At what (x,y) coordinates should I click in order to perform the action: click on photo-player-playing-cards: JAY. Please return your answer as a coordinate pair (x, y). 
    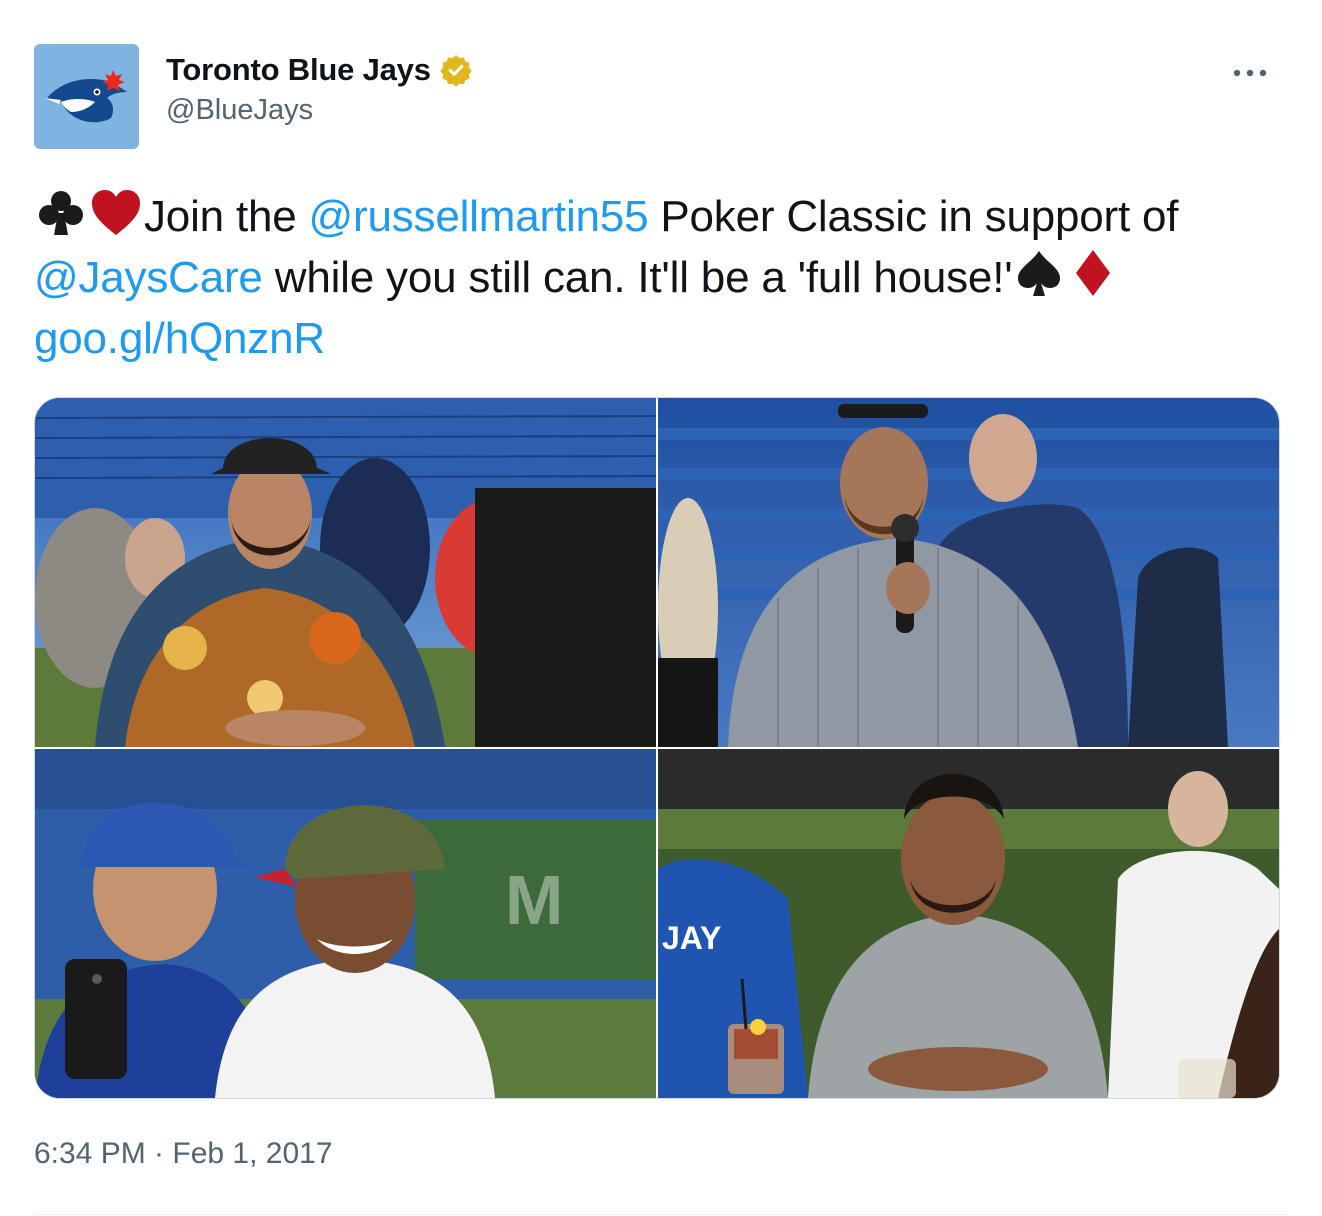
    Looking at the image, I should click on (968, 923).